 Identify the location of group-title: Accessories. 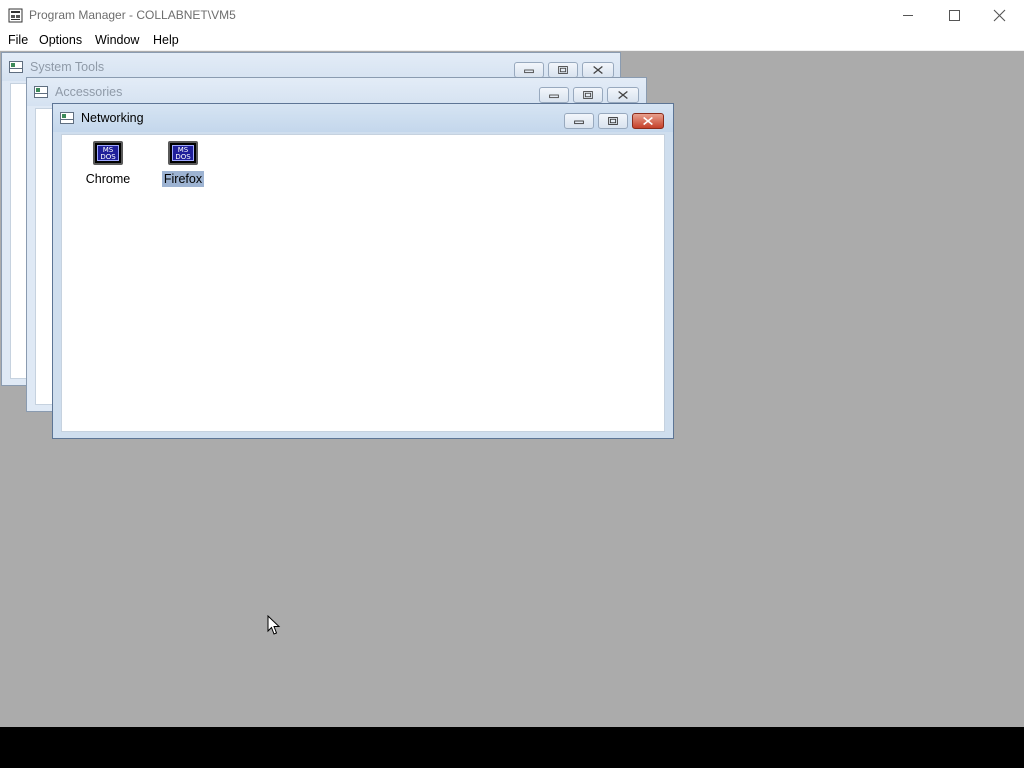
(89, 92).